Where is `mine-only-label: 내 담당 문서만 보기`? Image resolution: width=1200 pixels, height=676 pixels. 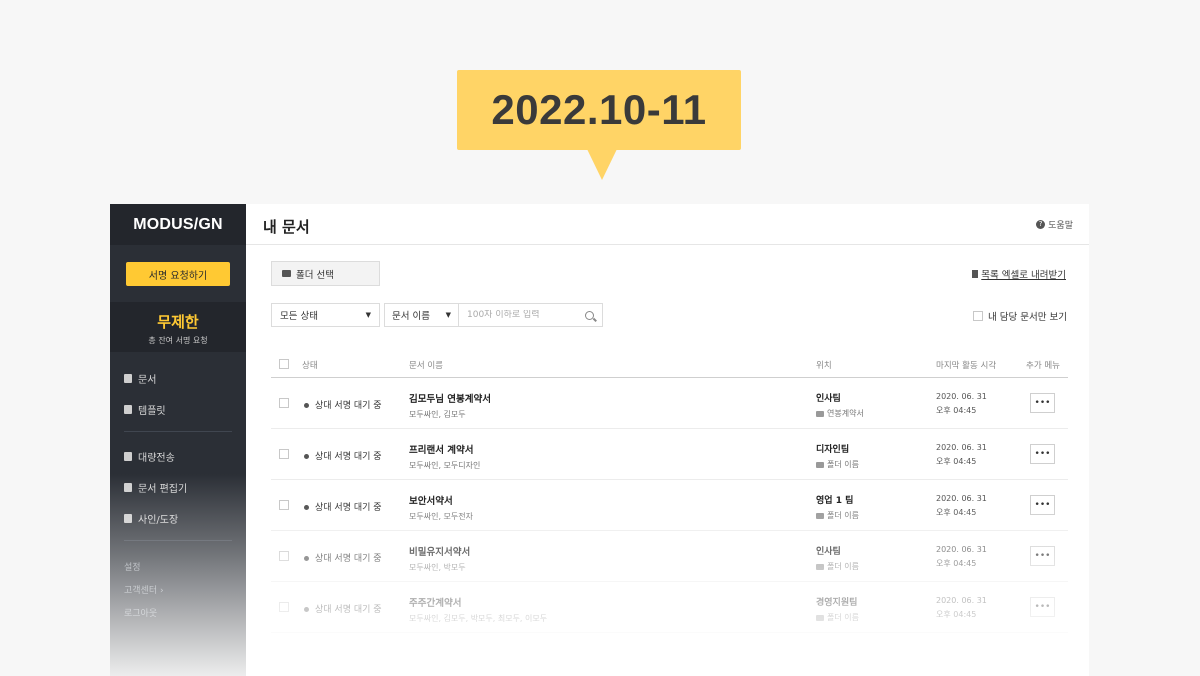
mine-only-label: 내 담당 문서만 보기 is located at coordinates (1027, 317).